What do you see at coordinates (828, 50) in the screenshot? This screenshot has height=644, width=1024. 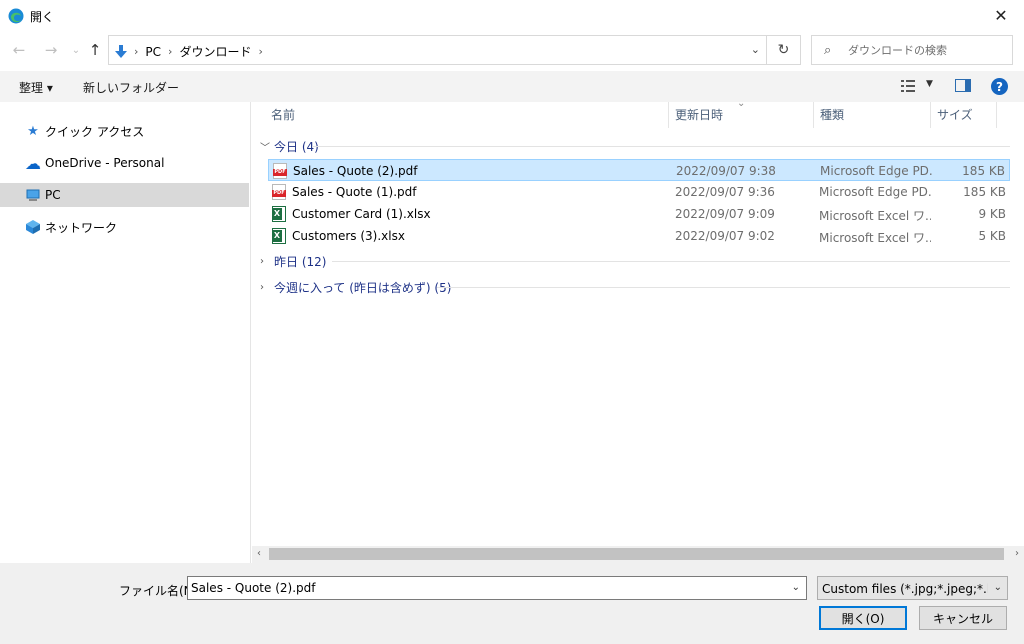 I see `search-icon: ⌕` at bounding box center [828, 50].